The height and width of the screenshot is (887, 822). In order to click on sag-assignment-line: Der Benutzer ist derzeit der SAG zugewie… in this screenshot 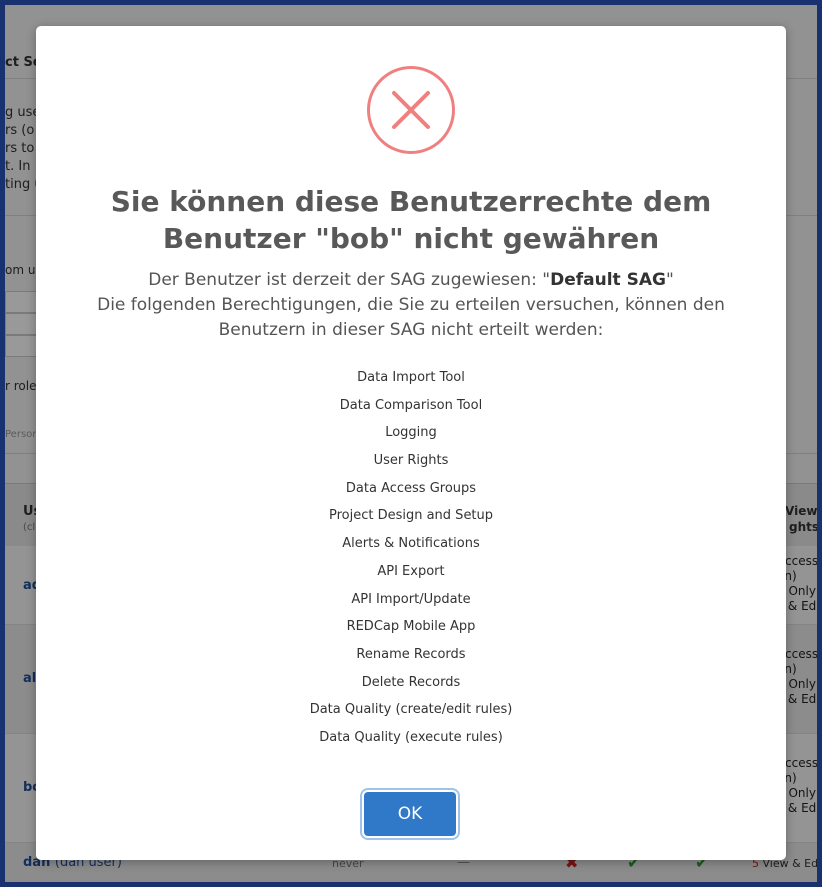, I will do `click(411, 280)`.